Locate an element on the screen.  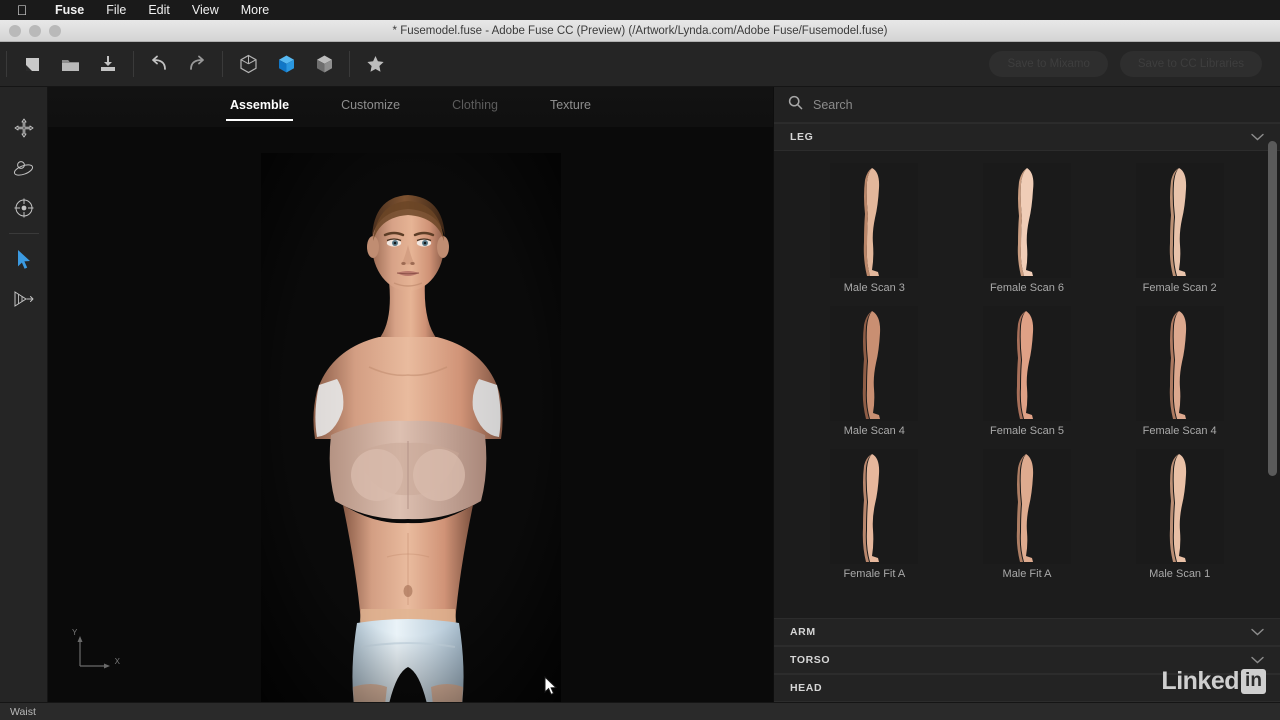
open-folder-icon is located at coordinates (70, 64).